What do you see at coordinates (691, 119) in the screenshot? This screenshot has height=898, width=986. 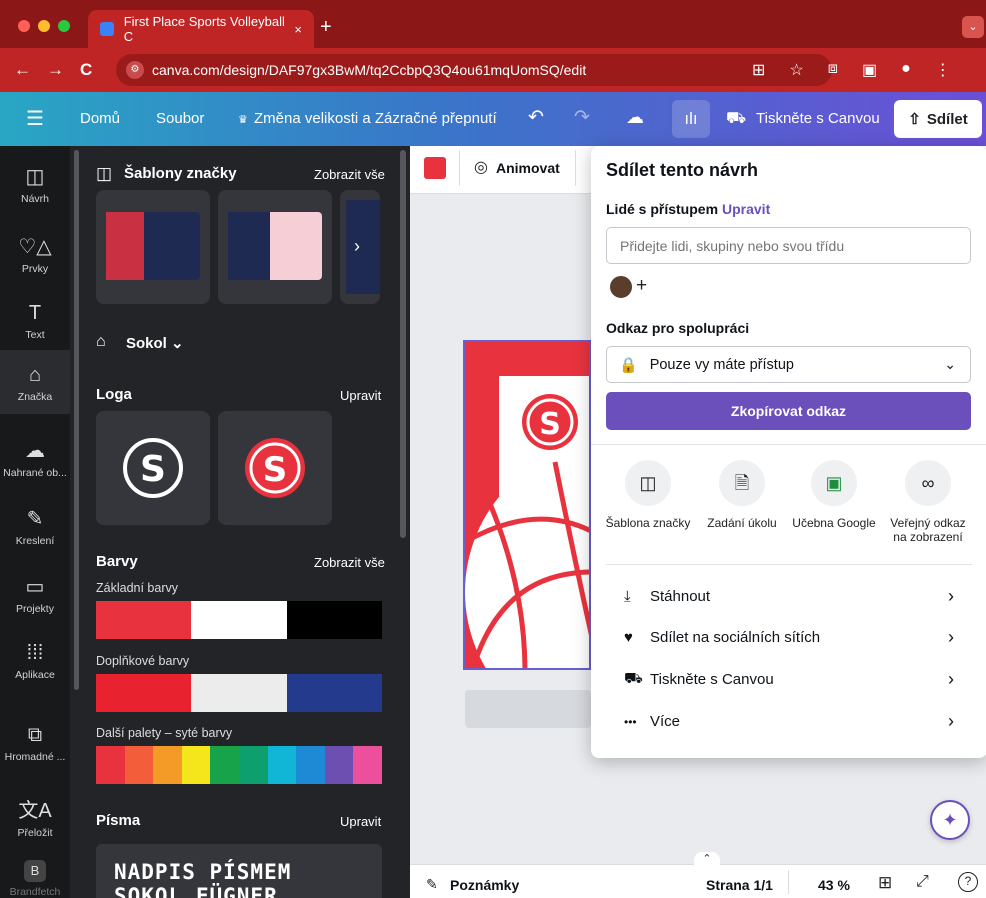 I see `insights-icon: ılı` at bounding box center [691, 119].